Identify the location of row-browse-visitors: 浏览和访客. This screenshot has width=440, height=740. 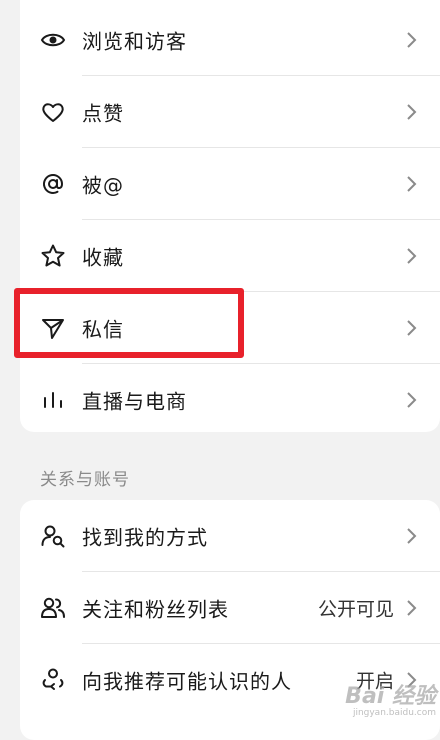
(230, 40).